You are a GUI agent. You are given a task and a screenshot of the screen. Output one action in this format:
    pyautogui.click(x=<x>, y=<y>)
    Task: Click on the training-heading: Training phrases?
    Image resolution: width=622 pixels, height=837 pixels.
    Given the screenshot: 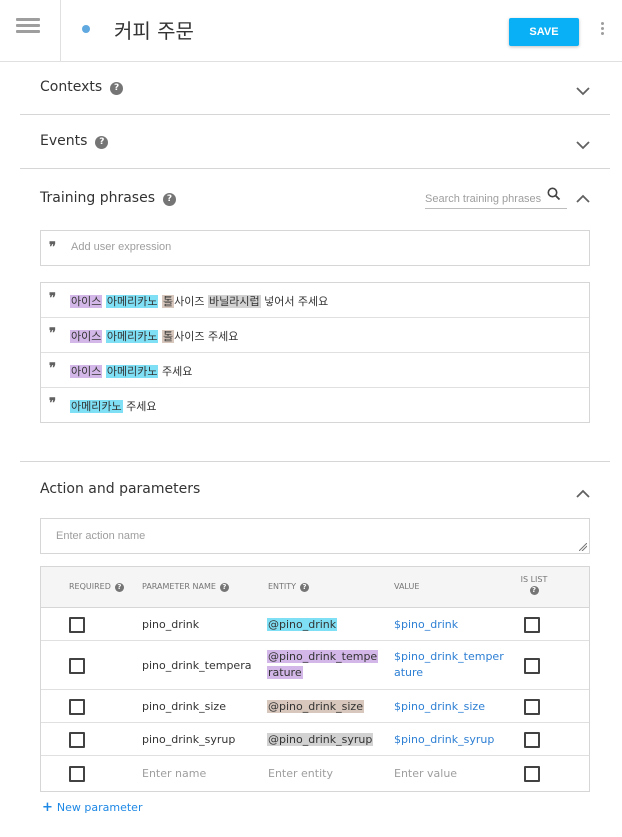 What is the action you would take?
    pyautogui.click(x=108, y=198)
    